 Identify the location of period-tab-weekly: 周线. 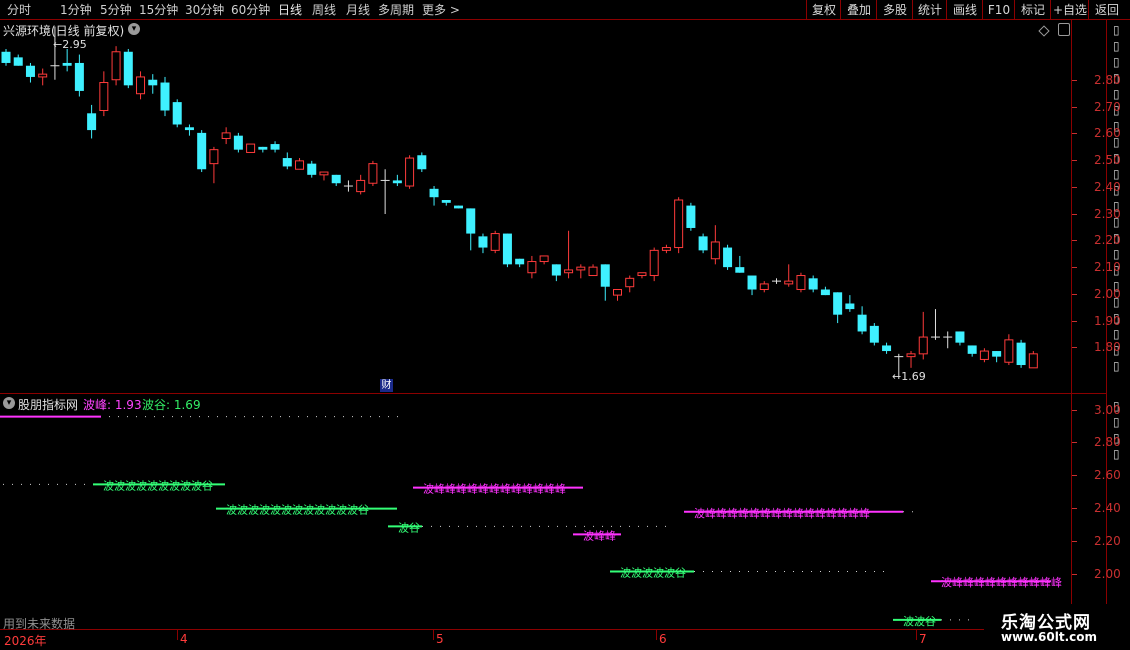
(324, 10).